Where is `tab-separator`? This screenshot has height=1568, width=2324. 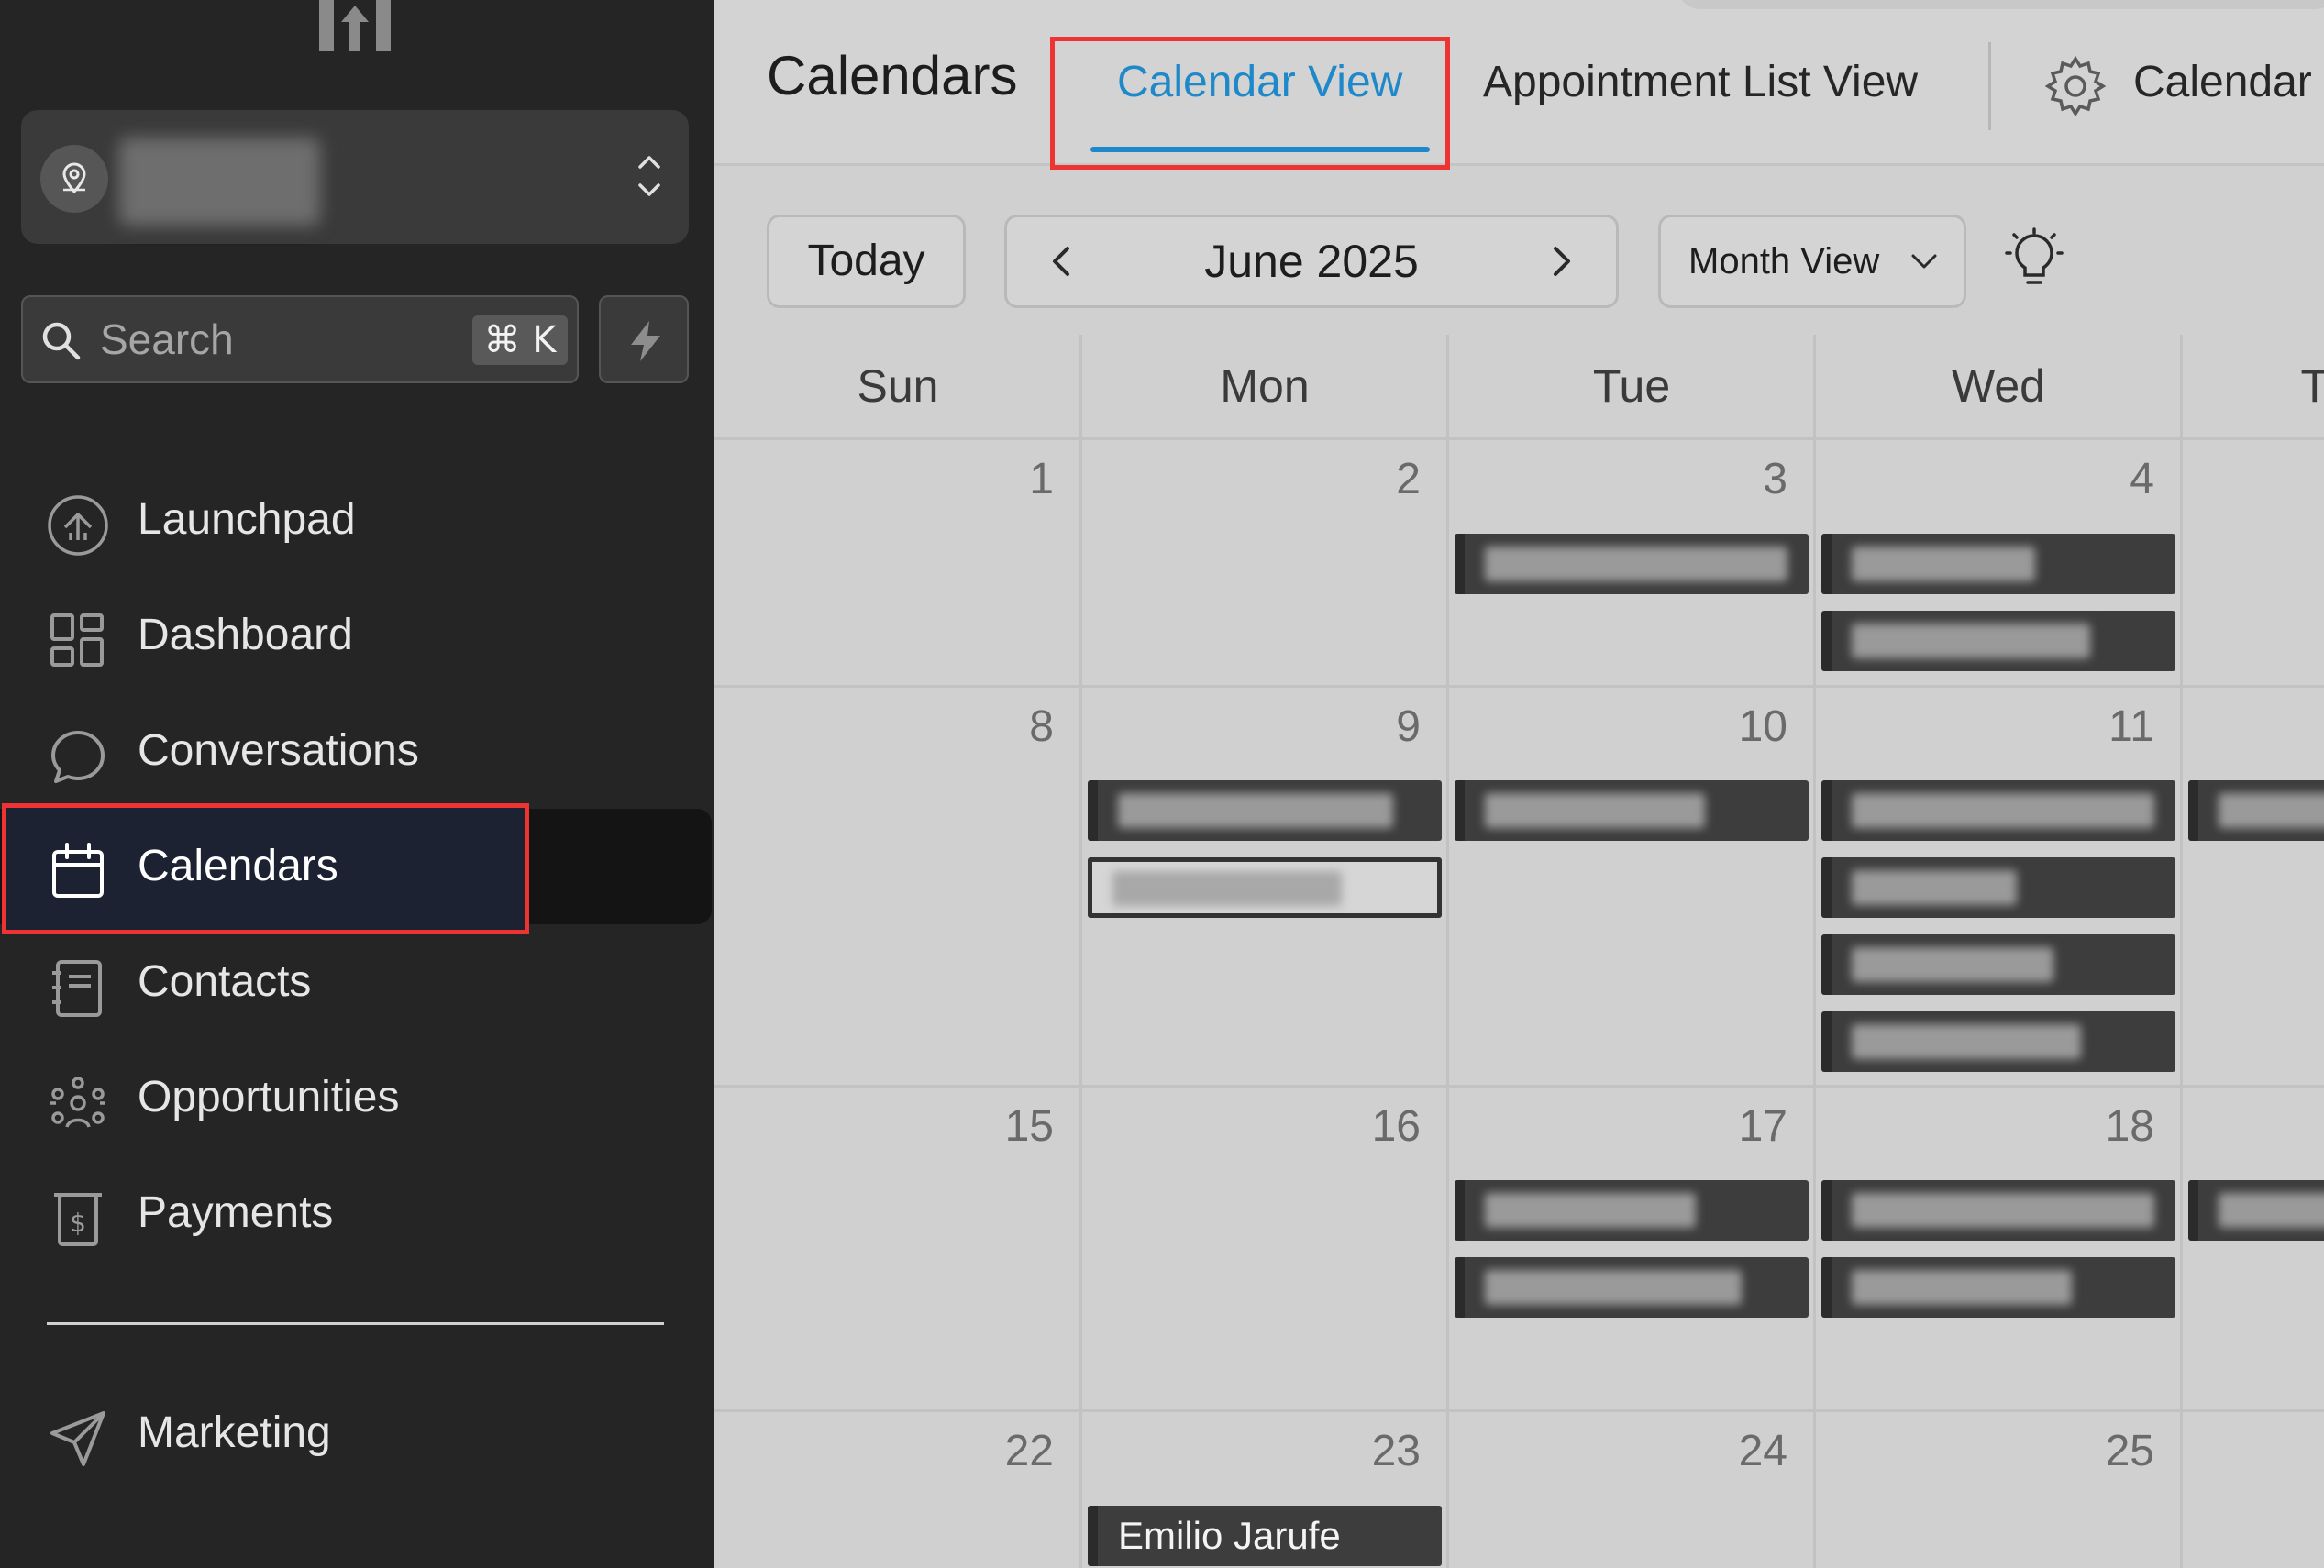
tab-separator is located at coordinates (1989, 86).